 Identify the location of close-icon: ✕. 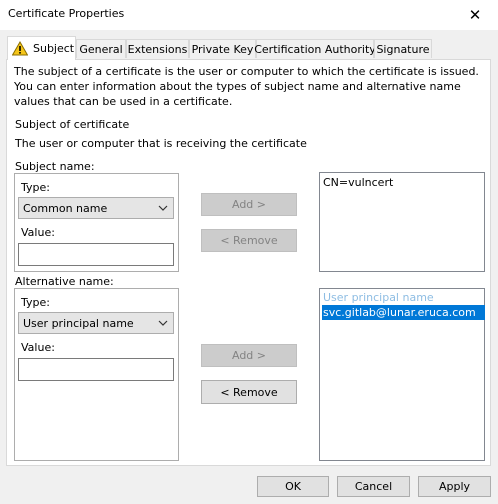
(475, 15).